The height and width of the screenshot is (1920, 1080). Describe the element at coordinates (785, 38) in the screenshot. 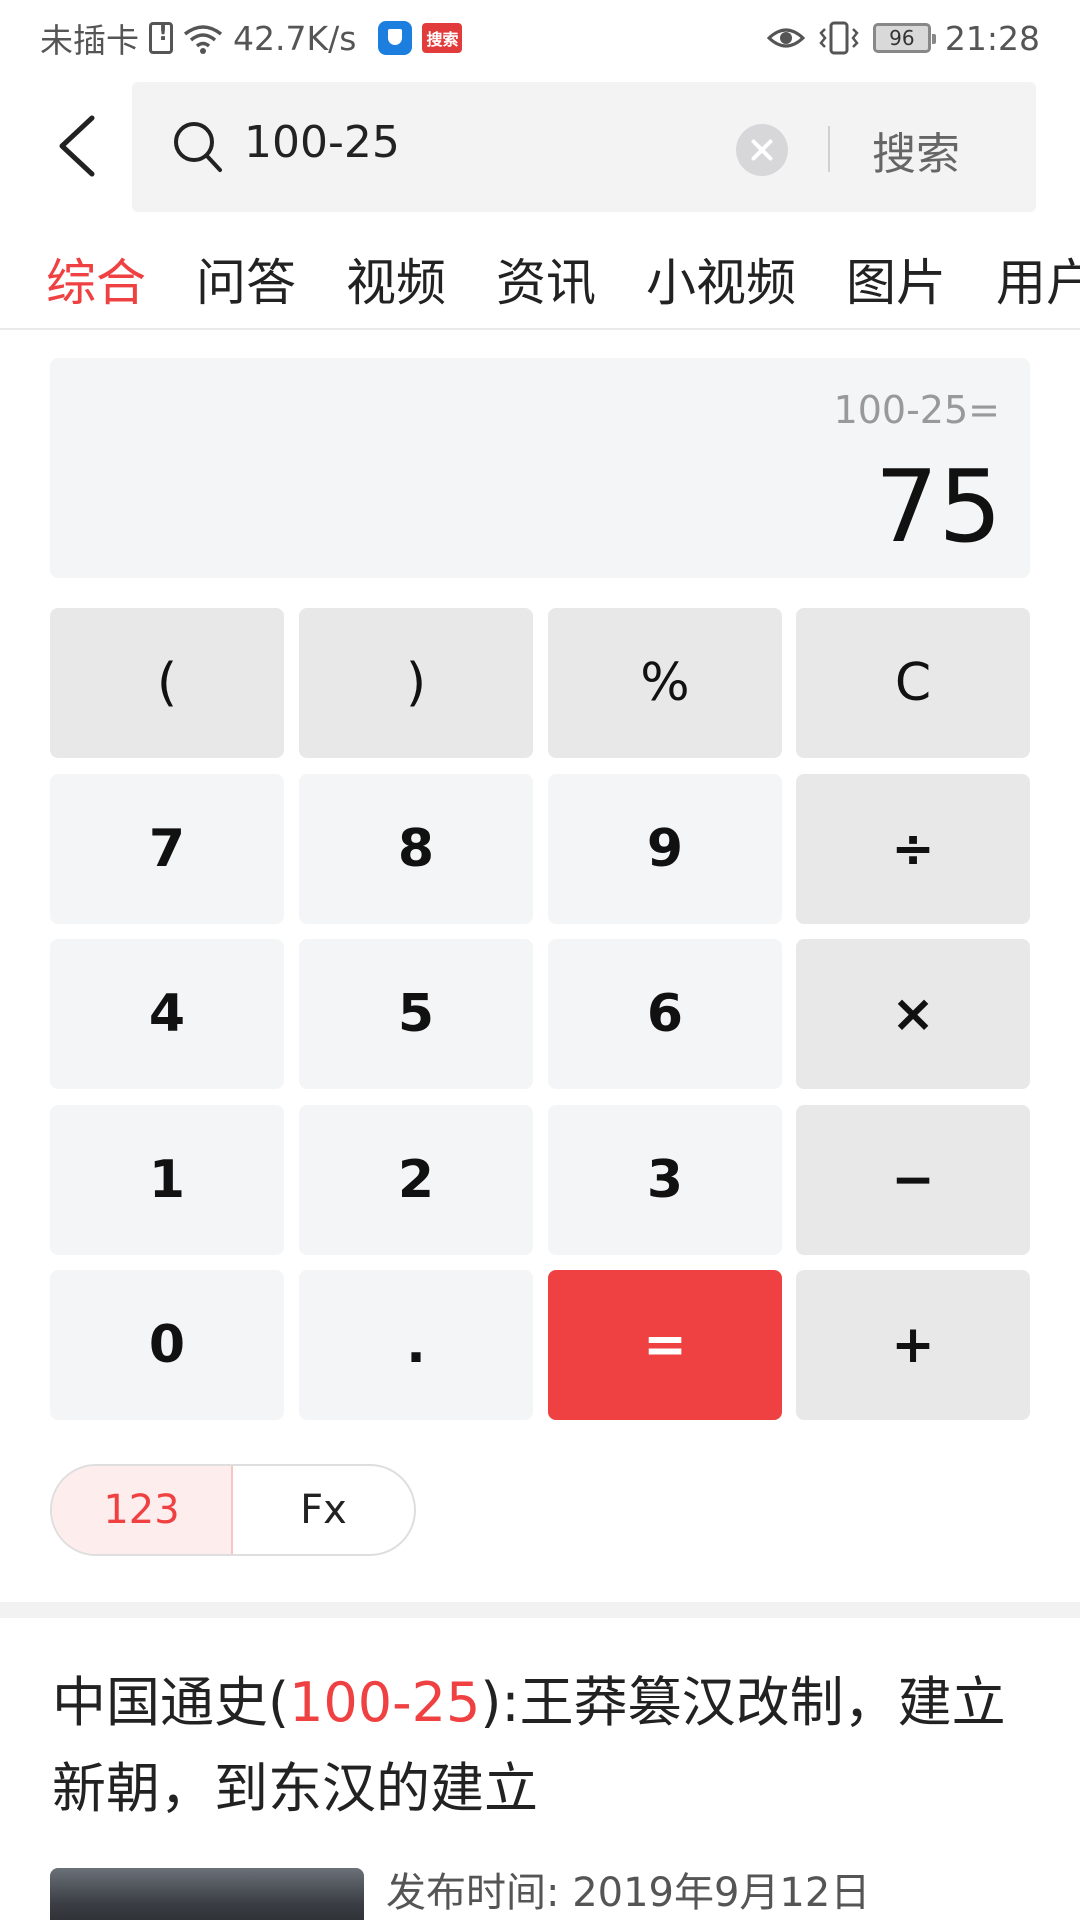

I see `eye-icon` at that location.